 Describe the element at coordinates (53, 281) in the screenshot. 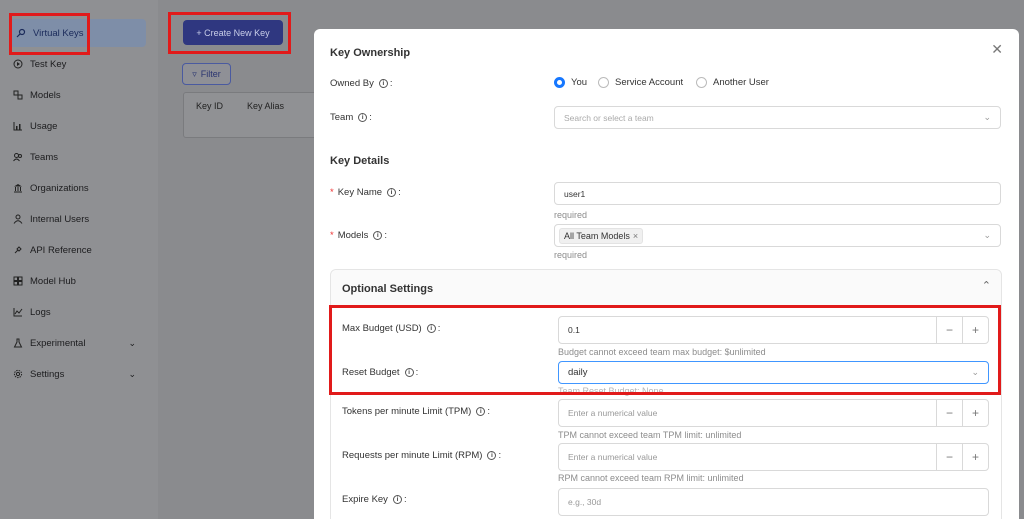

I see `sidebar-item-label: Model Hub` at that location.